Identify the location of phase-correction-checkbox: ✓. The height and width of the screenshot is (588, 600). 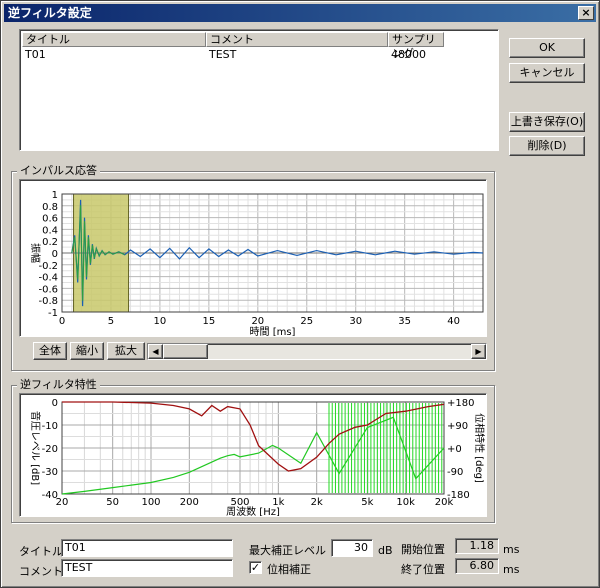
(255, 567).